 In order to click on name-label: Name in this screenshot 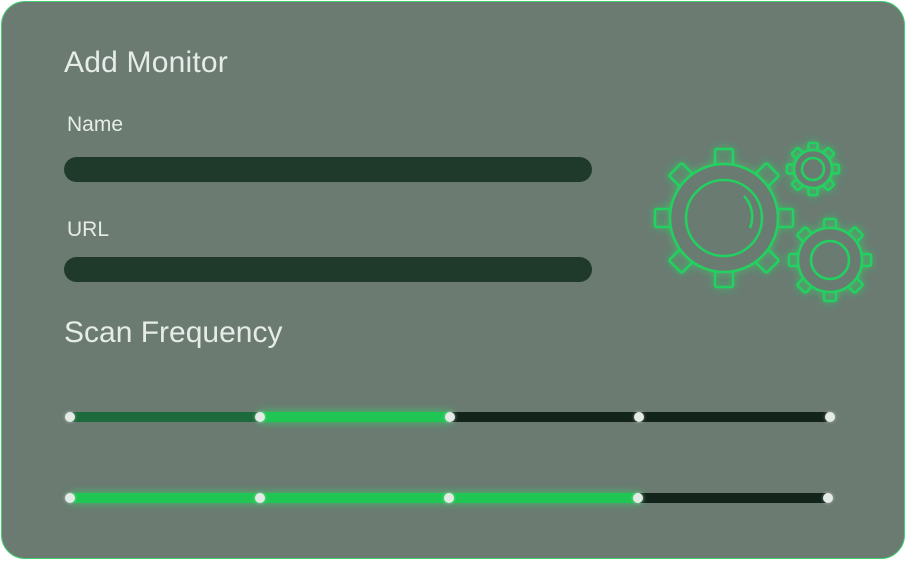, I will do `click(95, 124)`.